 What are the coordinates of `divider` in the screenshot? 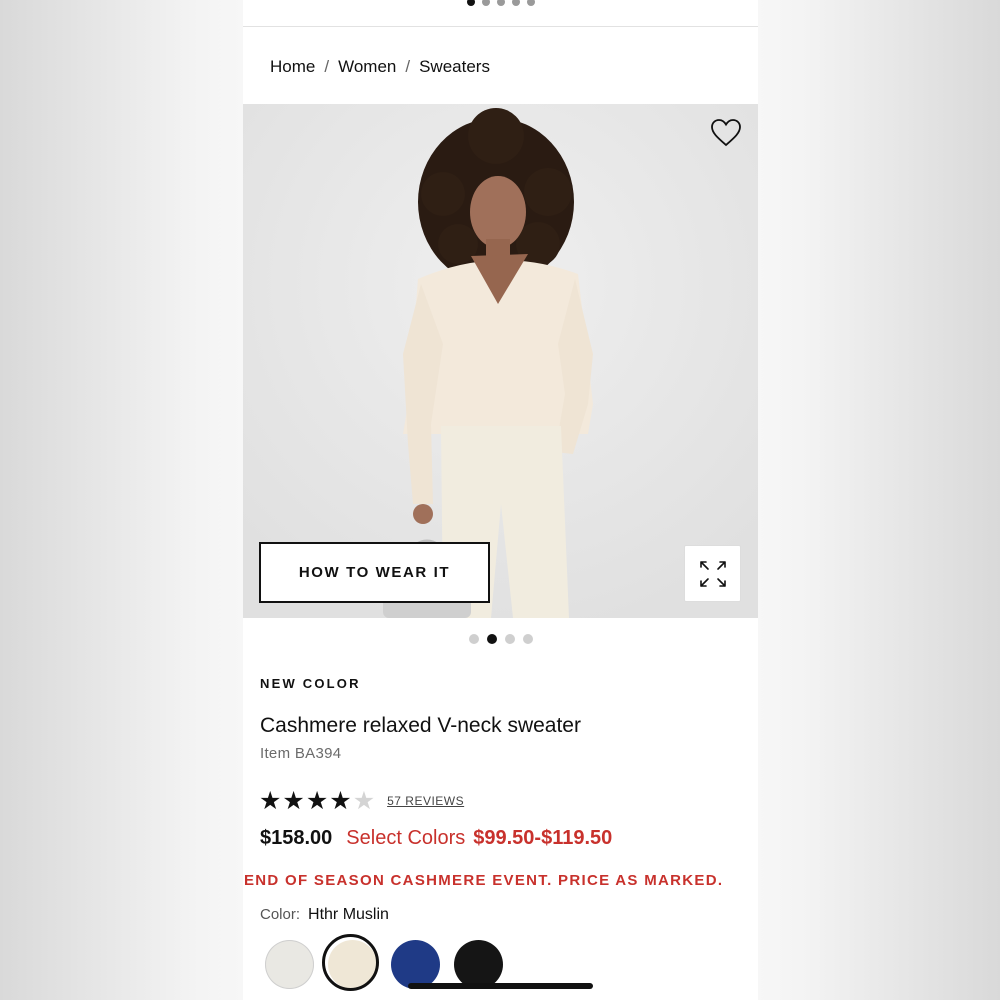 It's located at (500, 26).